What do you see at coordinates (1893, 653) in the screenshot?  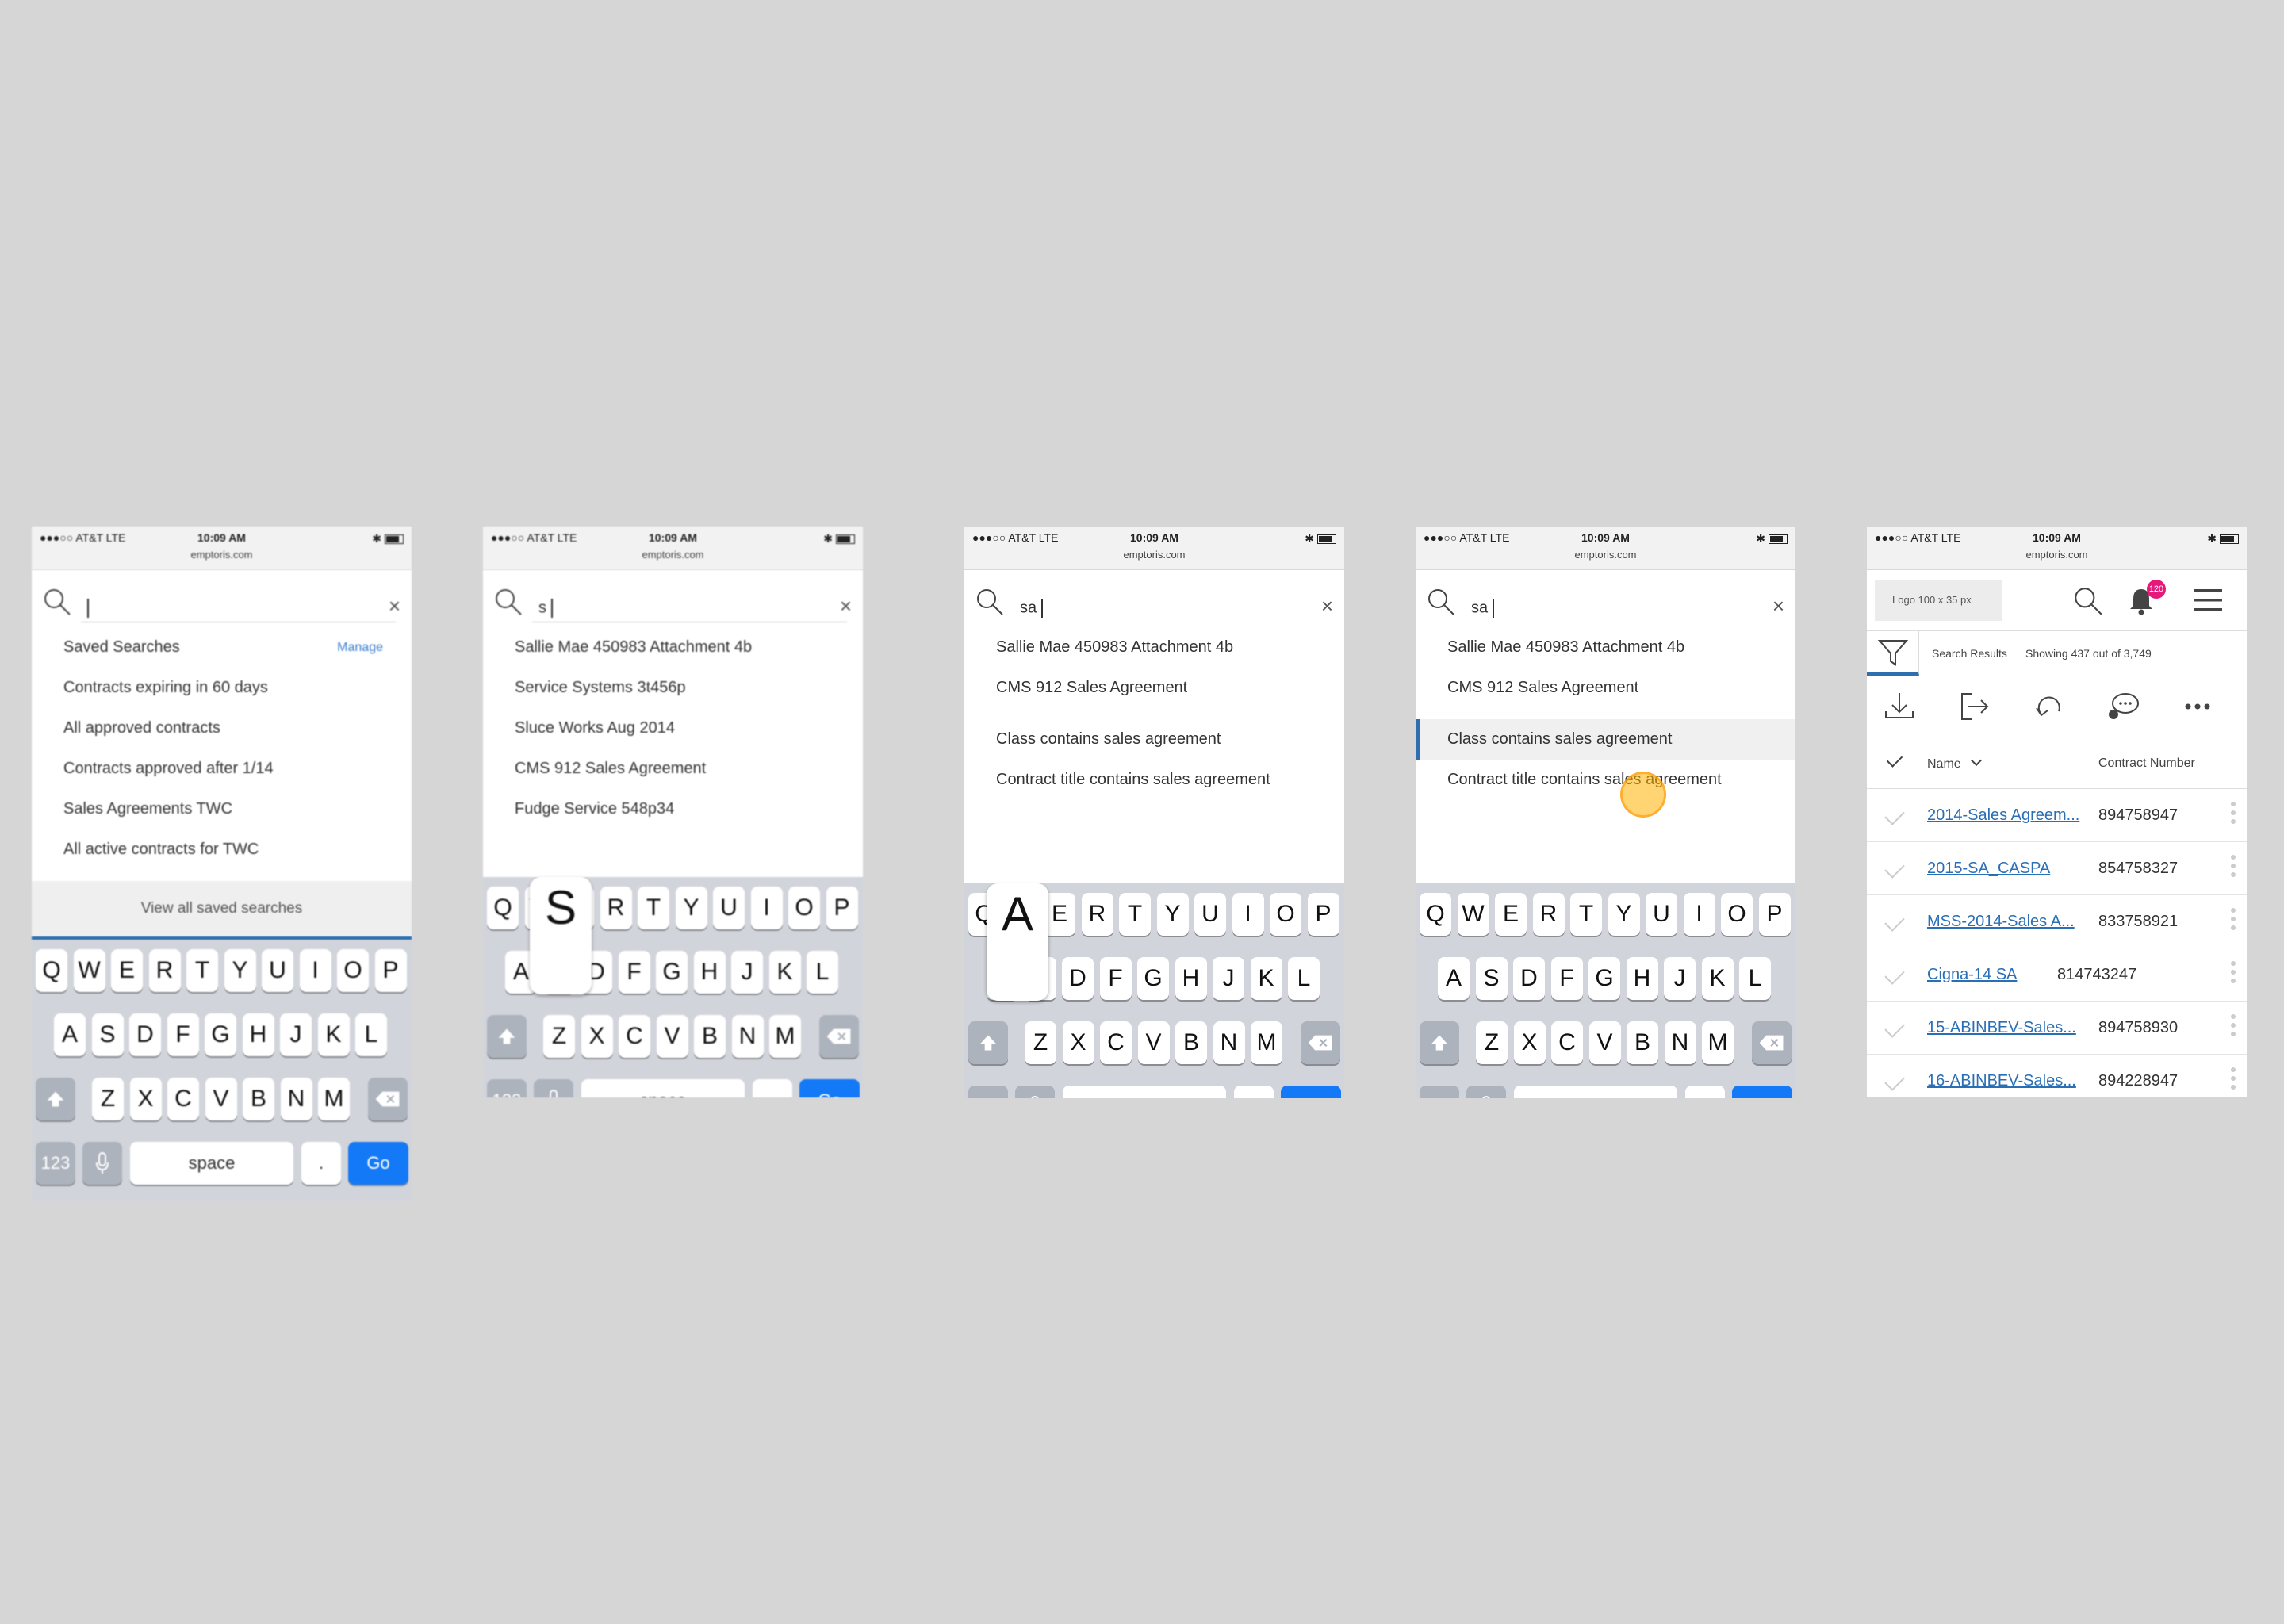 I see `filter-button` at bounding box center [1893, 653].